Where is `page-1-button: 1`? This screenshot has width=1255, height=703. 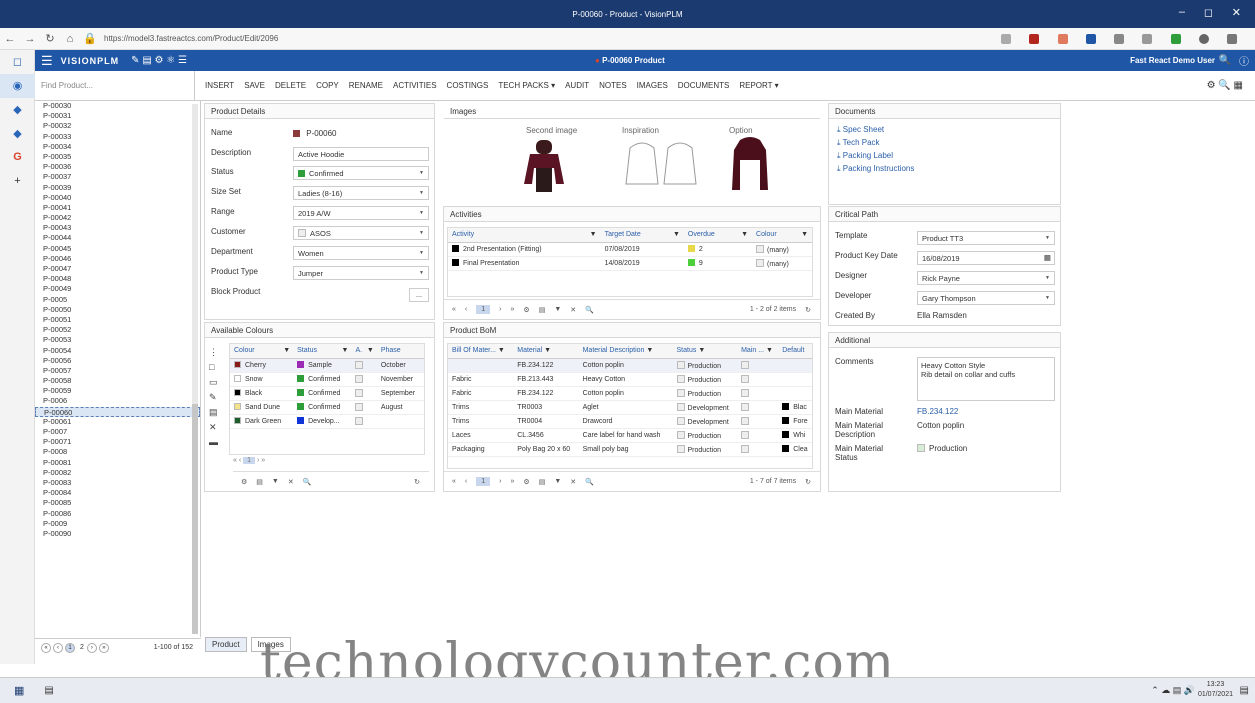 page-1-button: 1 is located at coordinates (70, 647).